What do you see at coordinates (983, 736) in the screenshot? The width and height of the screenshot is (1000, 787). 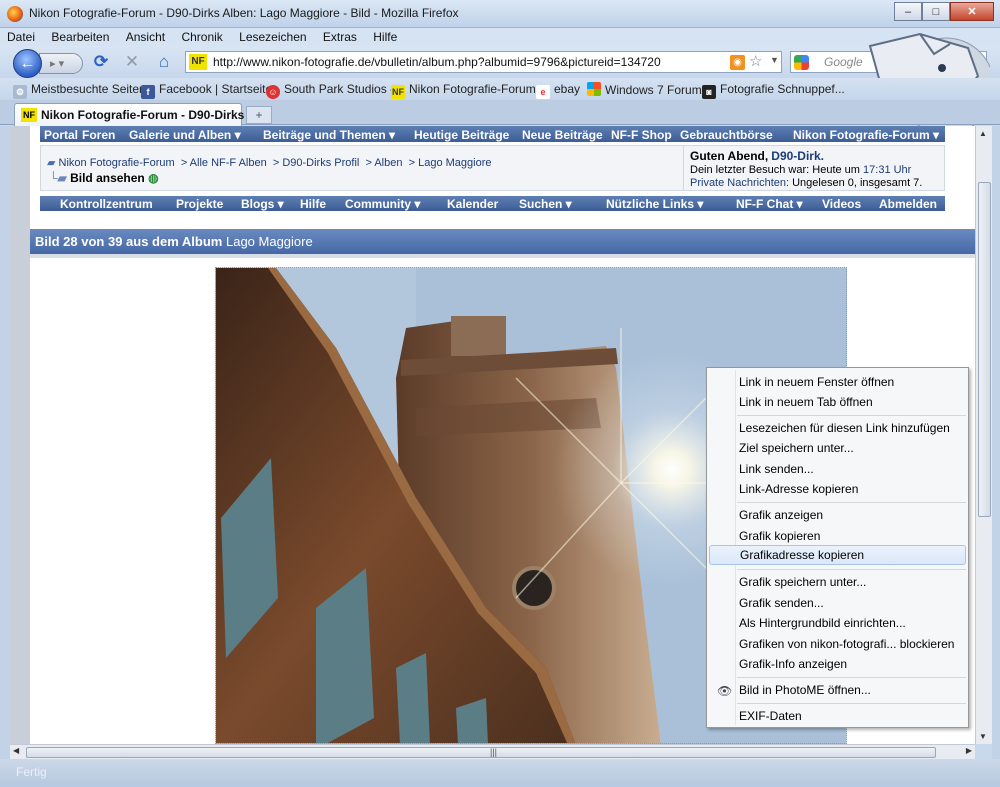 I see `scroll-down-icon: ▼` at bounding box center [983, 736].